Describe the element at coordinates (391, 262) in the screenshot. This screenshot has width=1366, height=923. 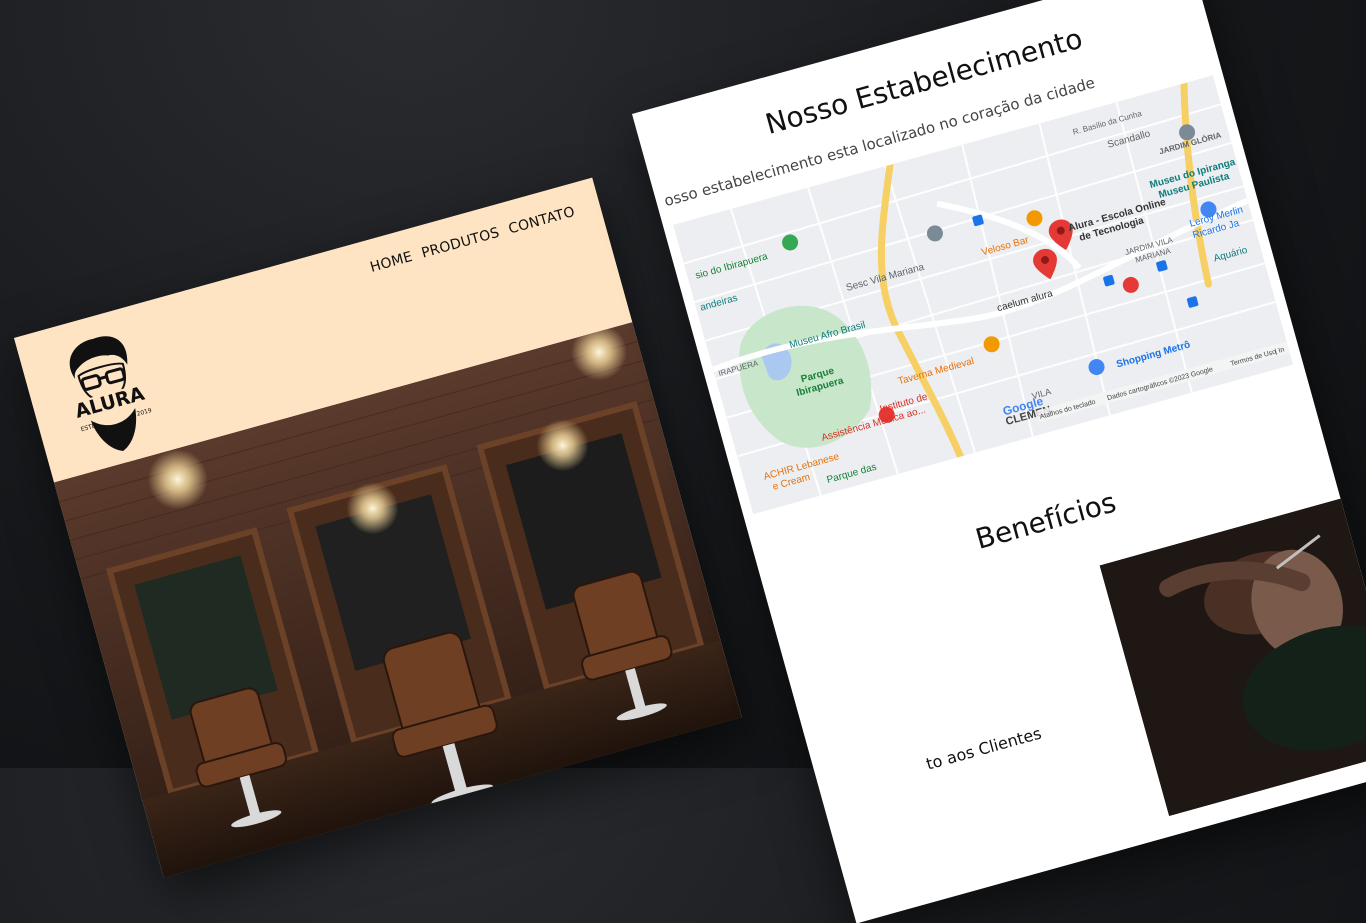
I see `nav-home-link: HOME` at that location.